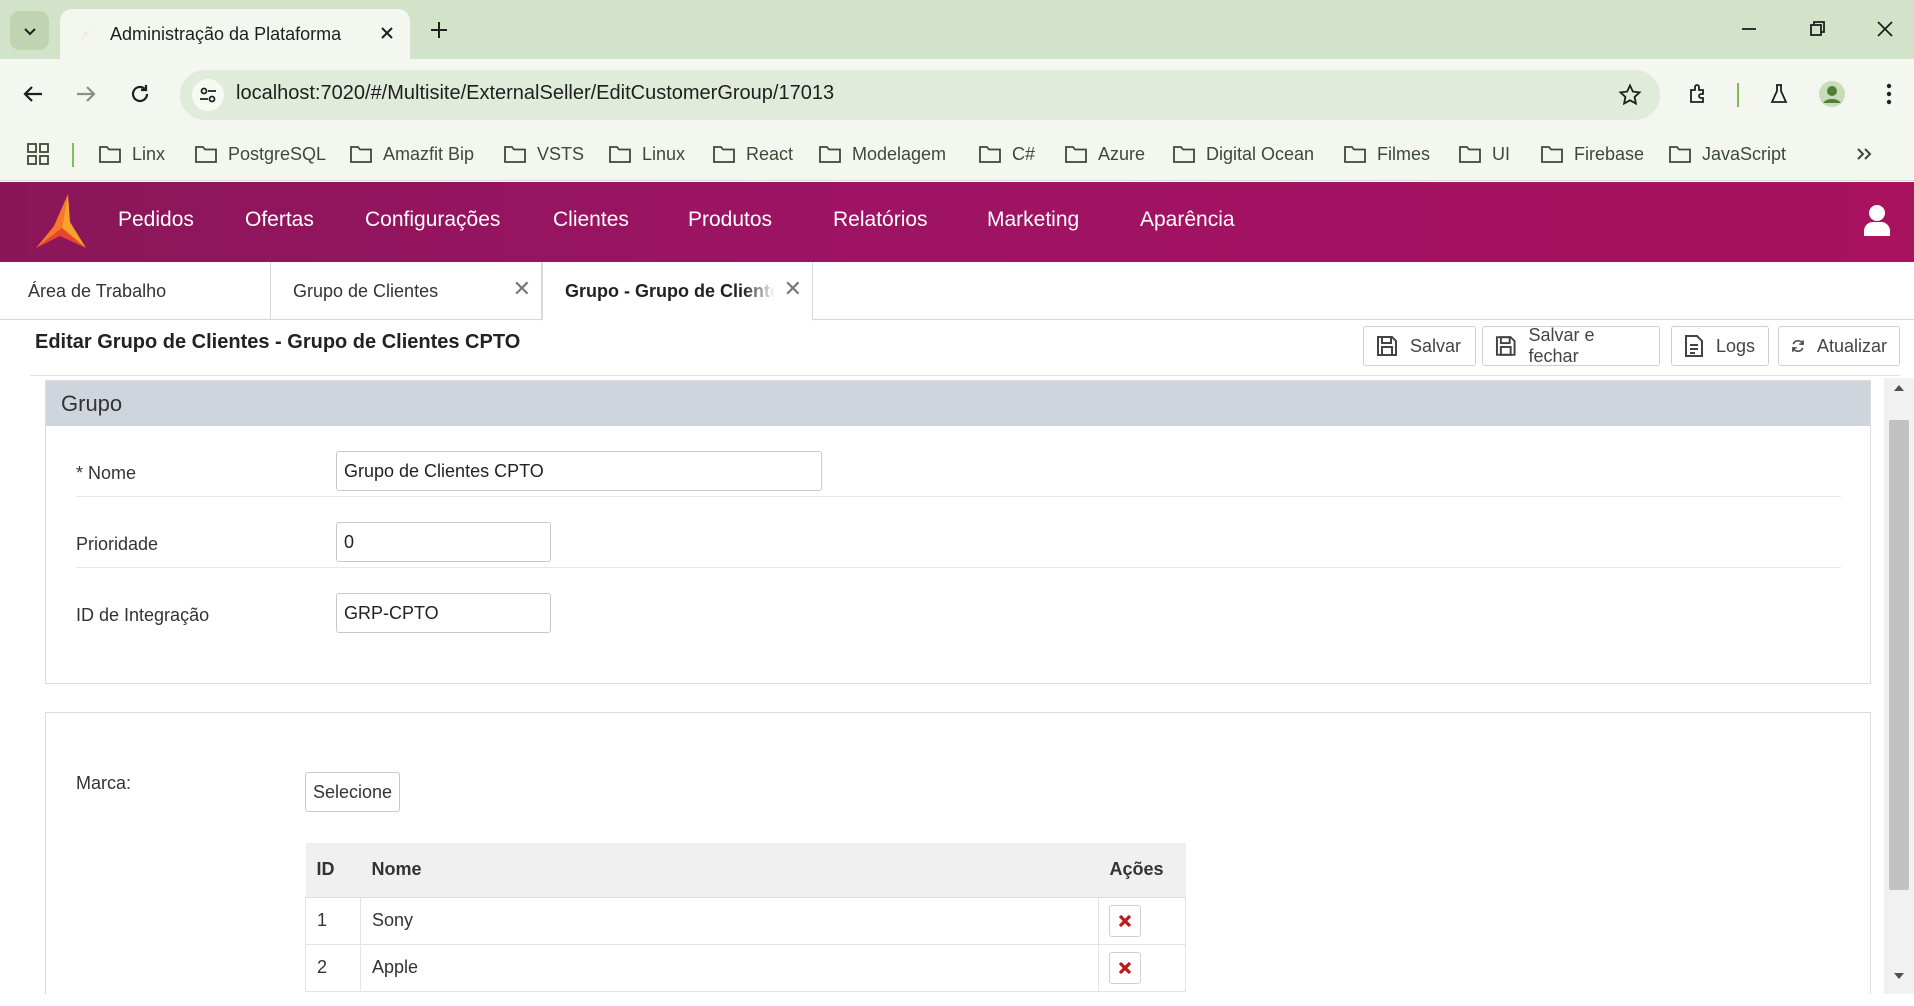 Image resolution: width=1914 pixels, height=1006 pixels. What do you see at coordinates (106, 473) in the screenshot?
I see `name-label: * Nome` at bounding box center [106, 473].